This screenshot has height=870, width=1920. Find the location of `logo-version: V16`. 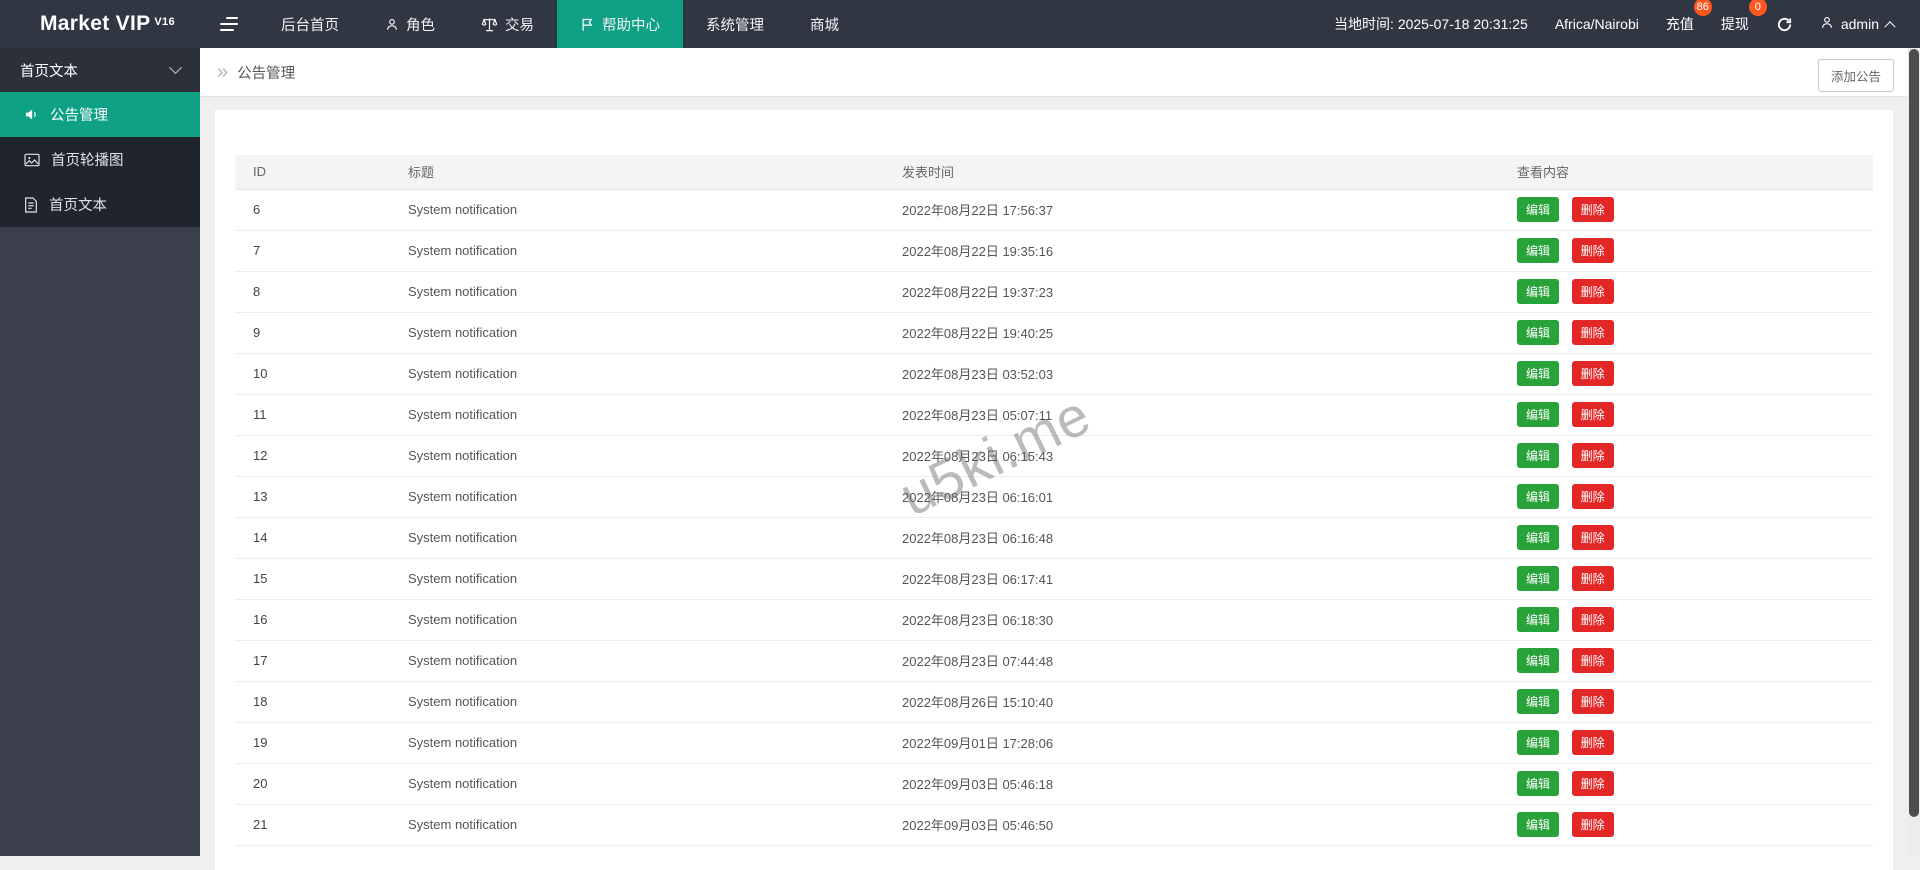

logo-version: V16 is located at coordinates (164, 22).